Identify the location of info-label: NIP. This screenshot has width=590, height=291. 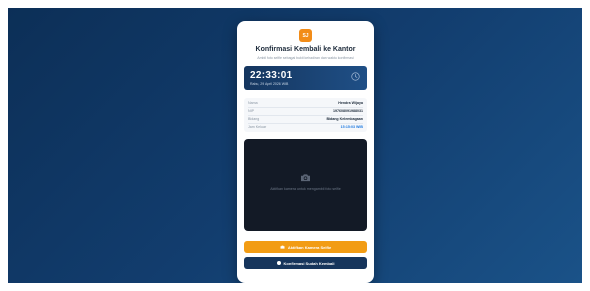
(251, 111).